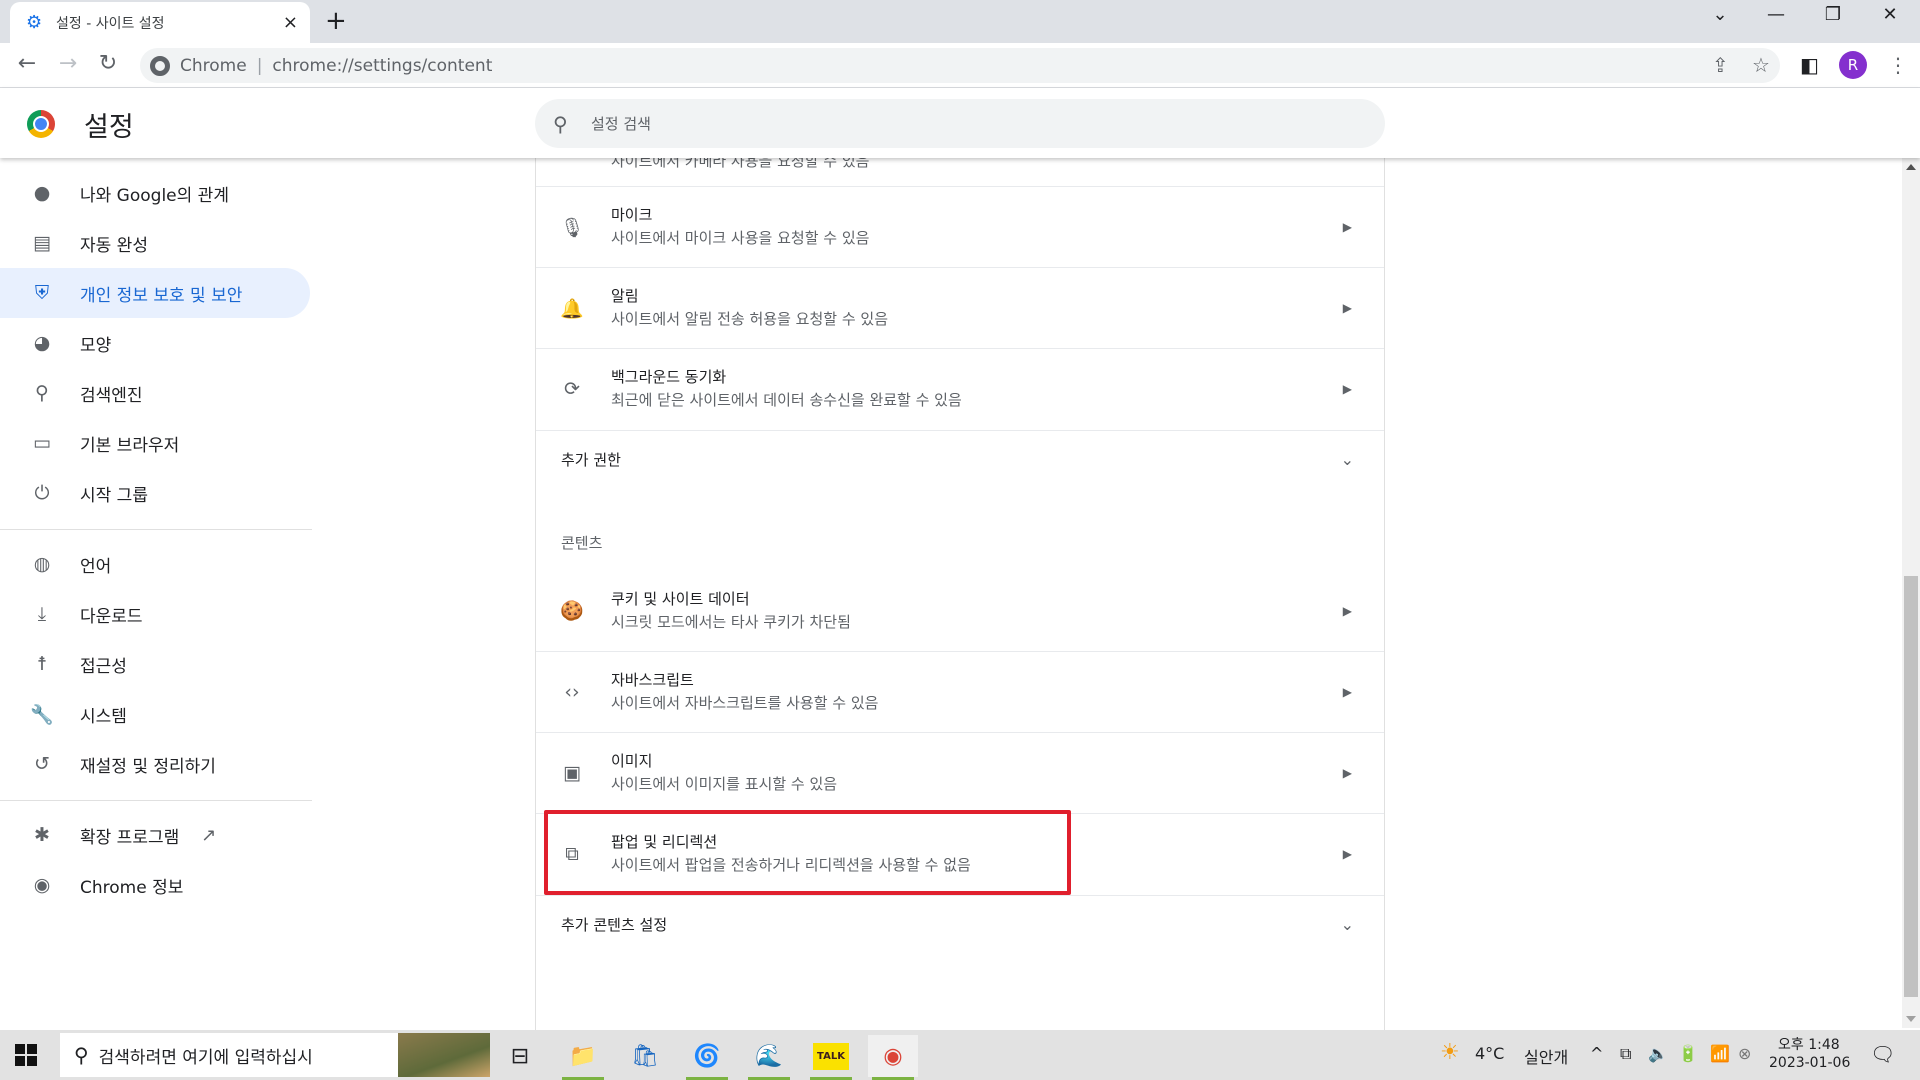  I want to click on settings-search-input, so click(971, 123).